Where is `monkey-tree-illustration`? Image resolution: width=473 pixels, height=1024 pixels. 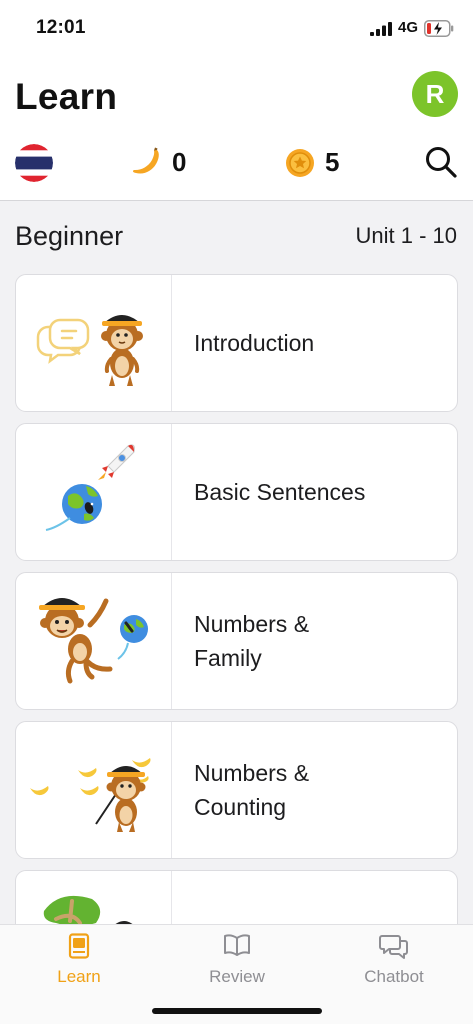
monkey-tree-illustration is located at coordinates (88, 910).